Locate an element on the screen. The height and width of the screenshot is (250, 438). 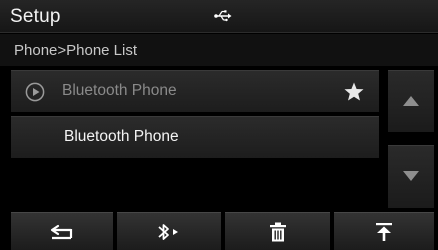
move-to-top-icon is located at coordinates (384, 232).